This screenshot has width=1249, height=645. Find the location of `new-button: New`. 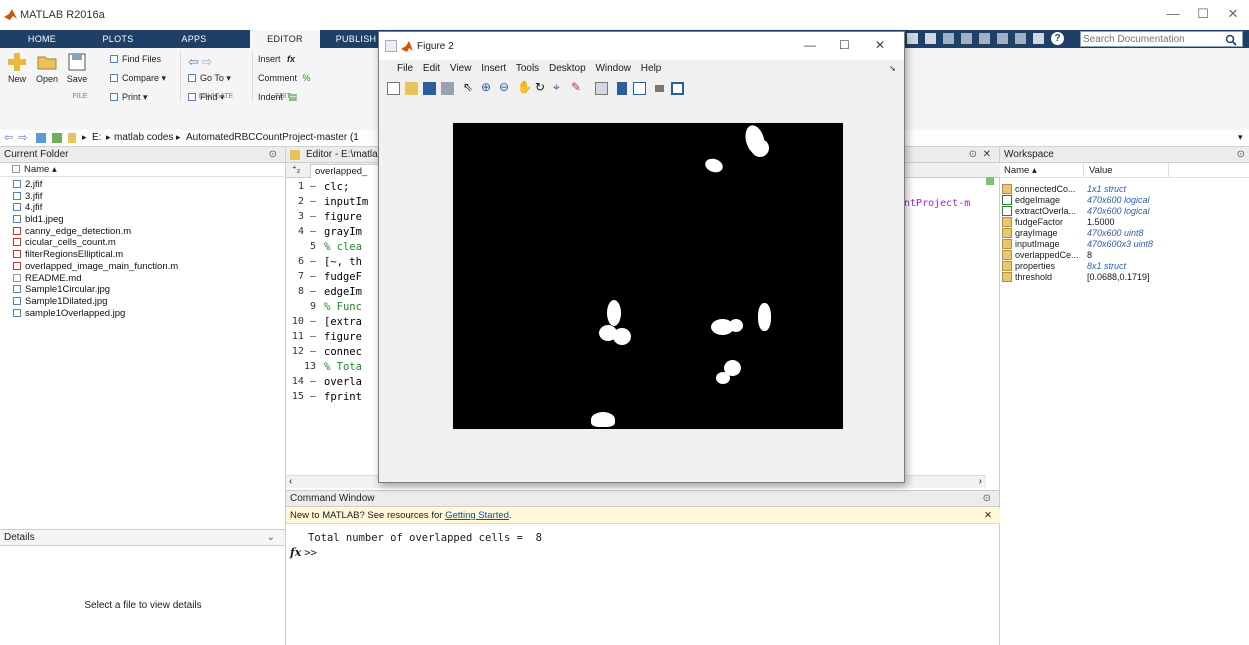

new-button: New is located at coordinates (17, 74).